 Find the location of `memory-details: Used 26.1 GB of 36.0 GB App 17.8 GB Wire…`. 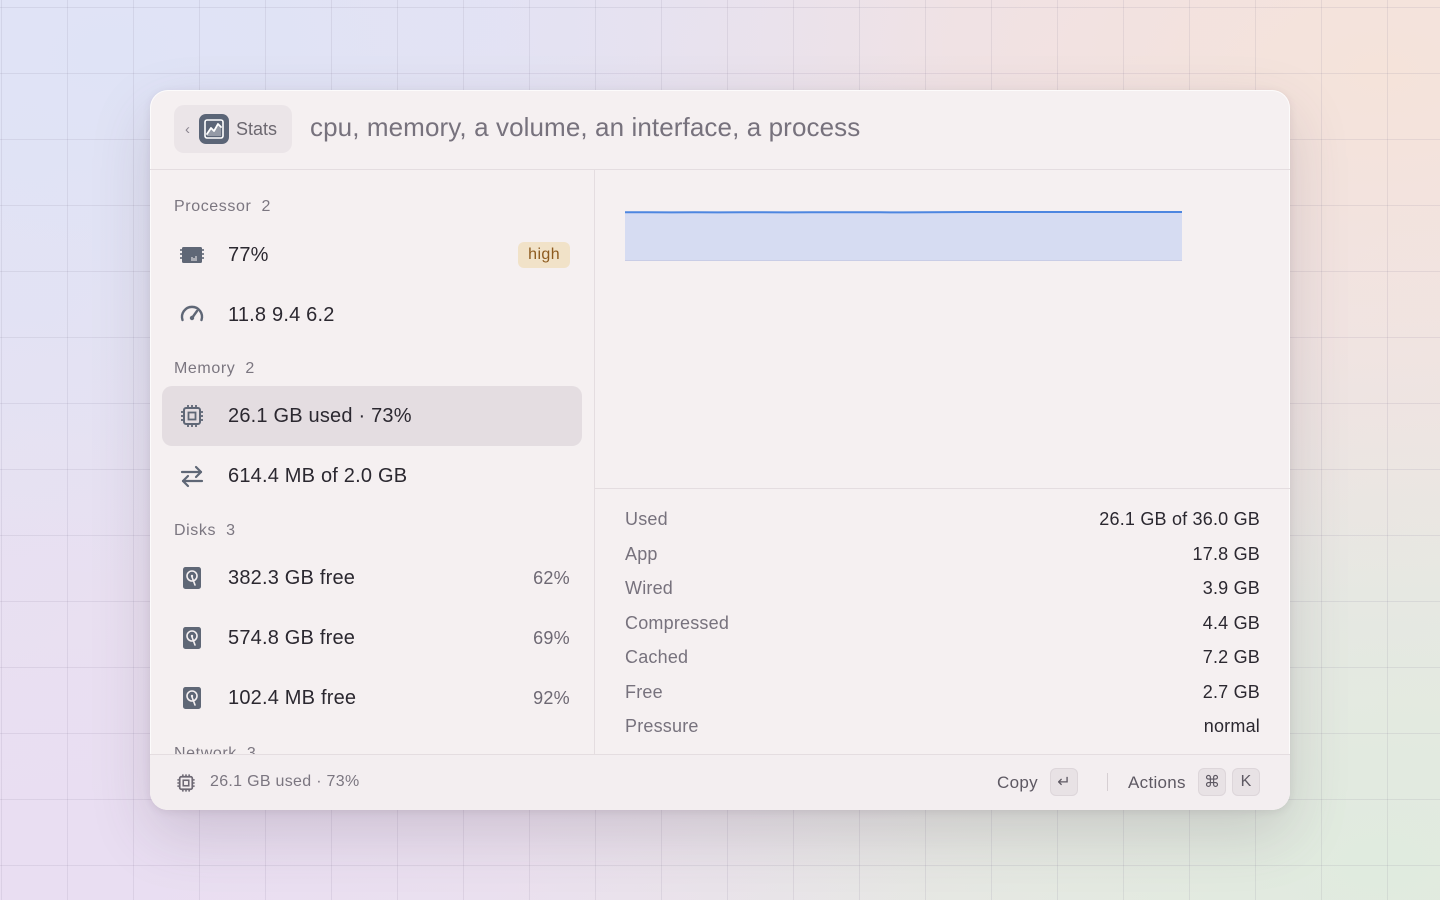

memory-details: Used 26.1 GB of 36.0 GB App 17.8 GB Wire… is located at coordinates (942, 621).